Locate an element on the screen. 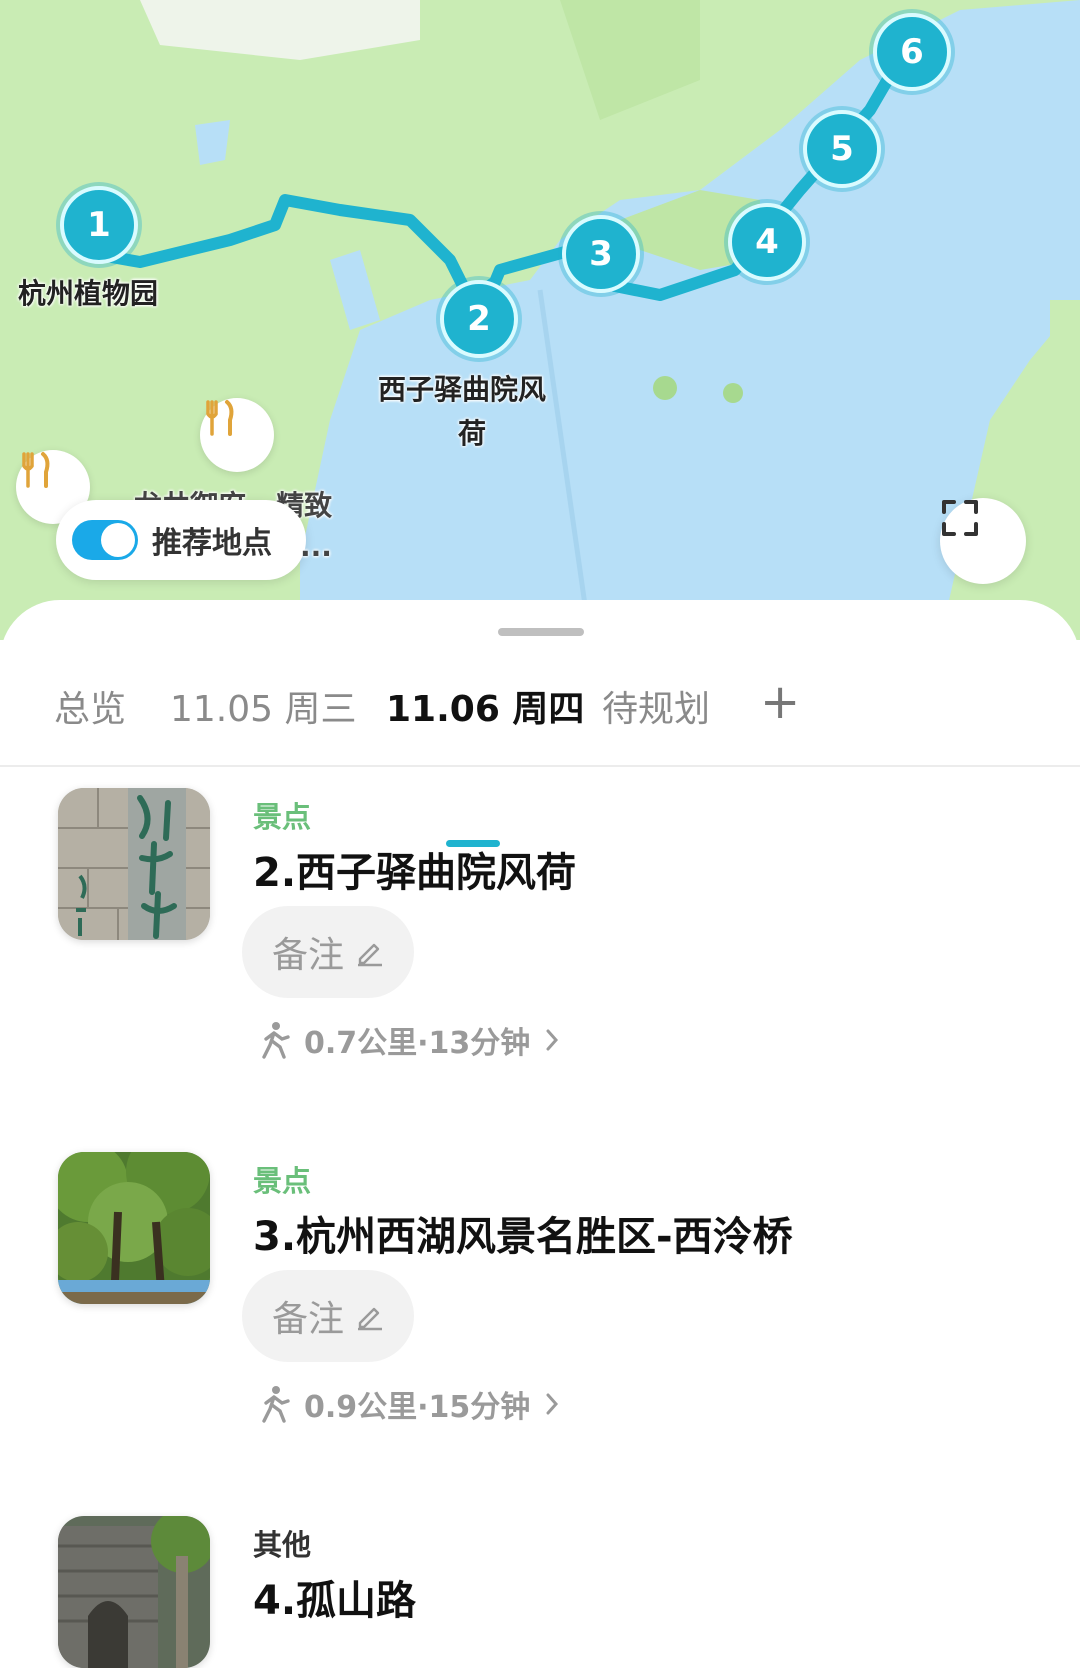 Image resolution: width=1080 pixels, height=1668 pixels. map-marker-3: 3 is located at coordinates (601, 254).